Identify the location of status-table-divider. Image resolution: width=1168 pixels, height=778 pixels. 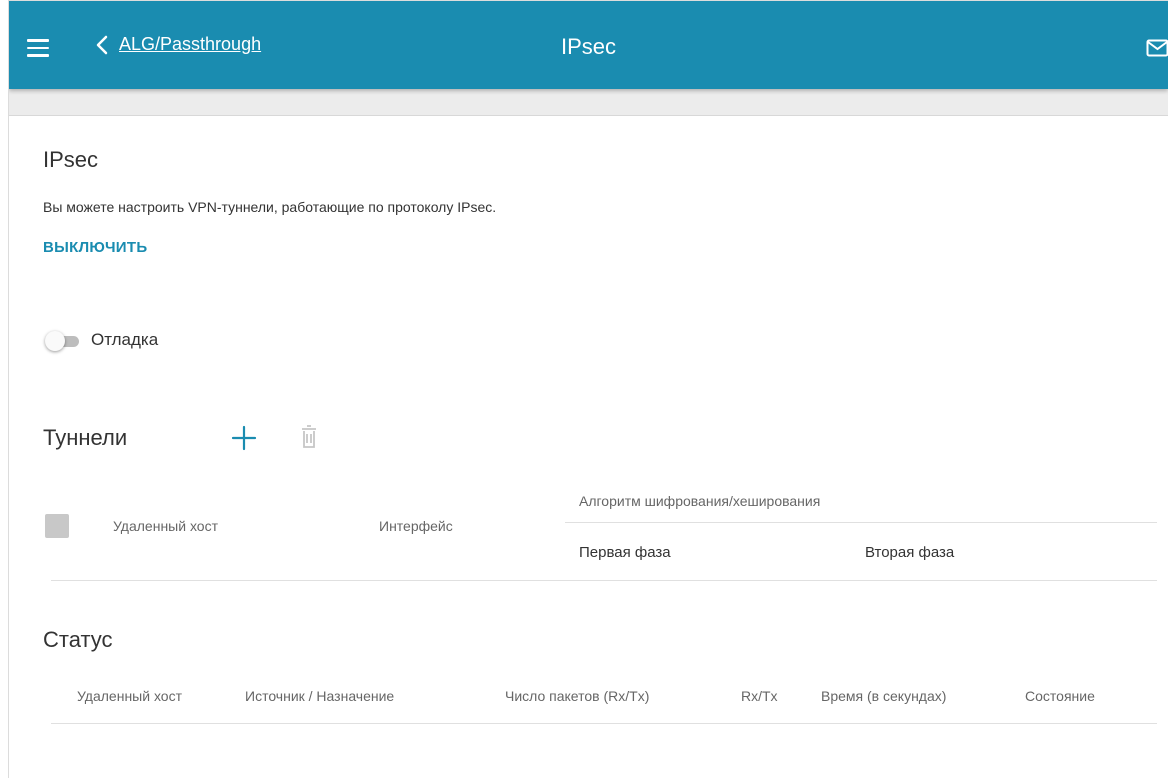
(604, 723).